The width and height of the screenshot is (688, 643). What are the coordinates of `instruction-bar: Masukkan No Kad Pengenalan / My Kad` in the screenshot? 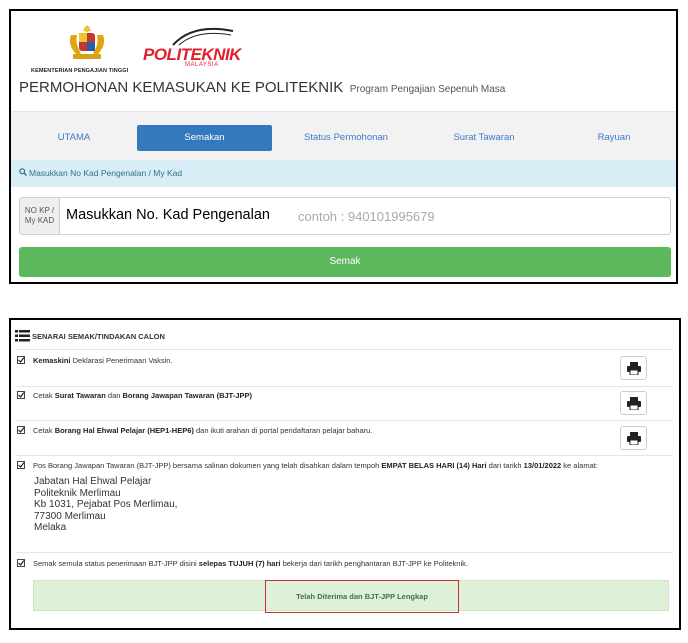 It's located at (343, 173).